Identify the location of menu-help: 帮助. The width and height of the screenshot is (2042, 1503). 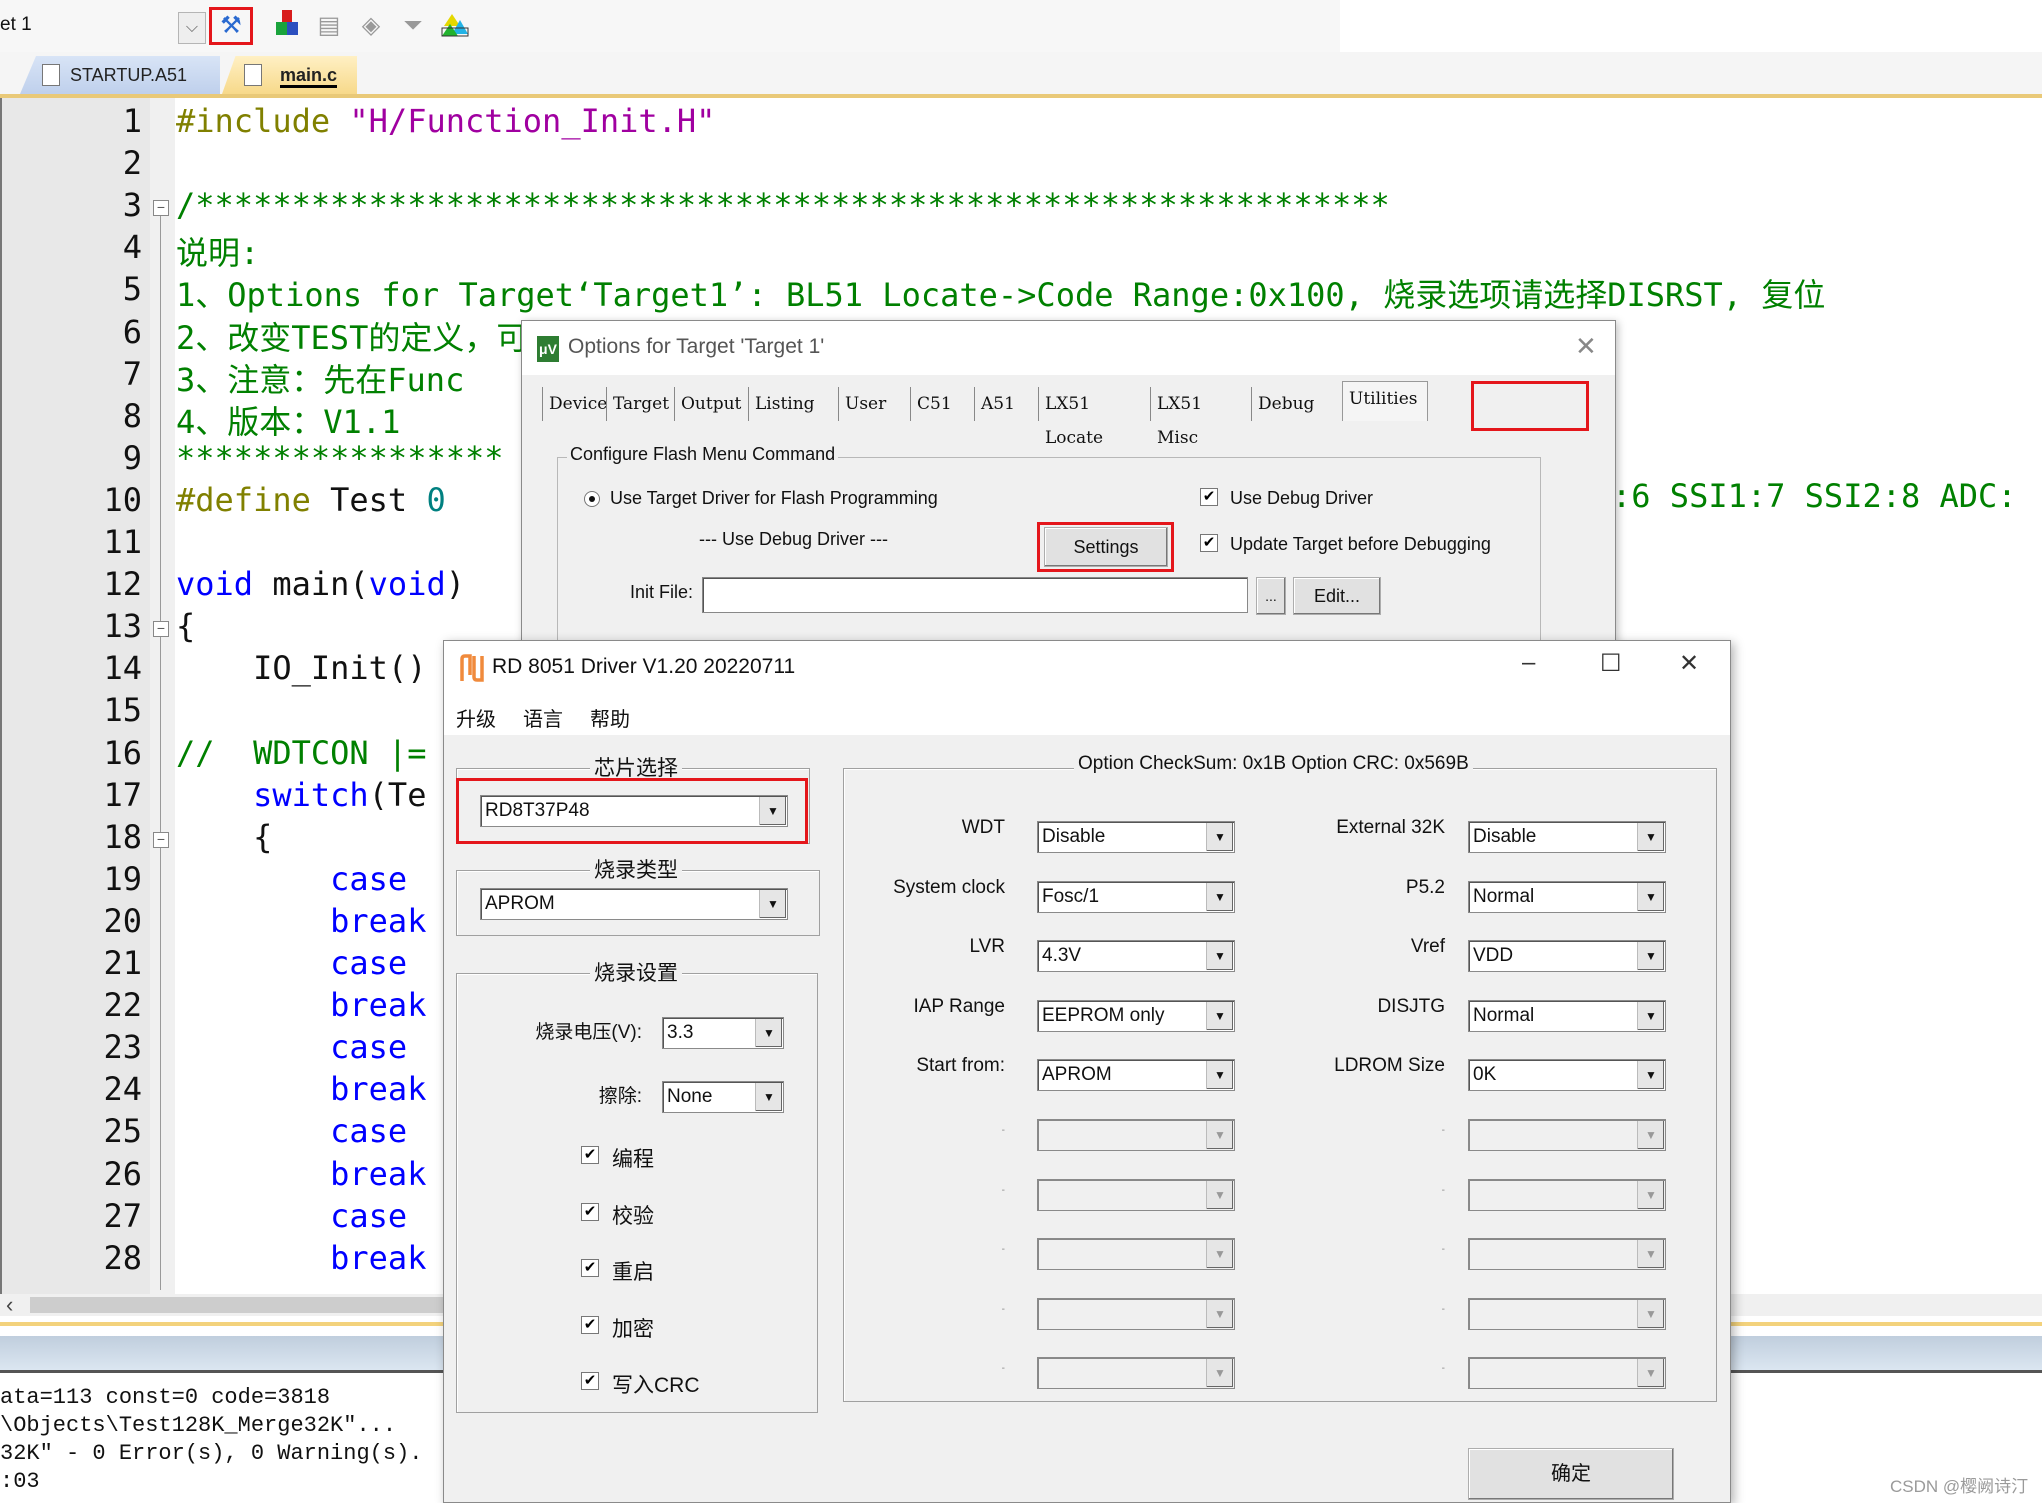
(610, 717).